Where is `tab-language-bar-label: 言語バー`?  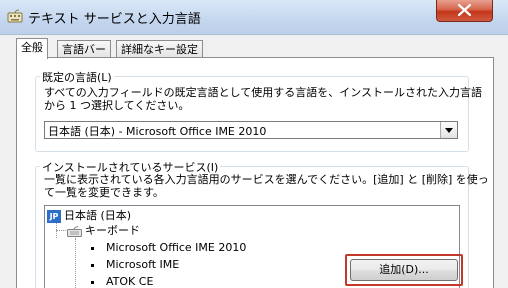
tab-language-bar-label: 言語バー is located at coordinates (84, 49).